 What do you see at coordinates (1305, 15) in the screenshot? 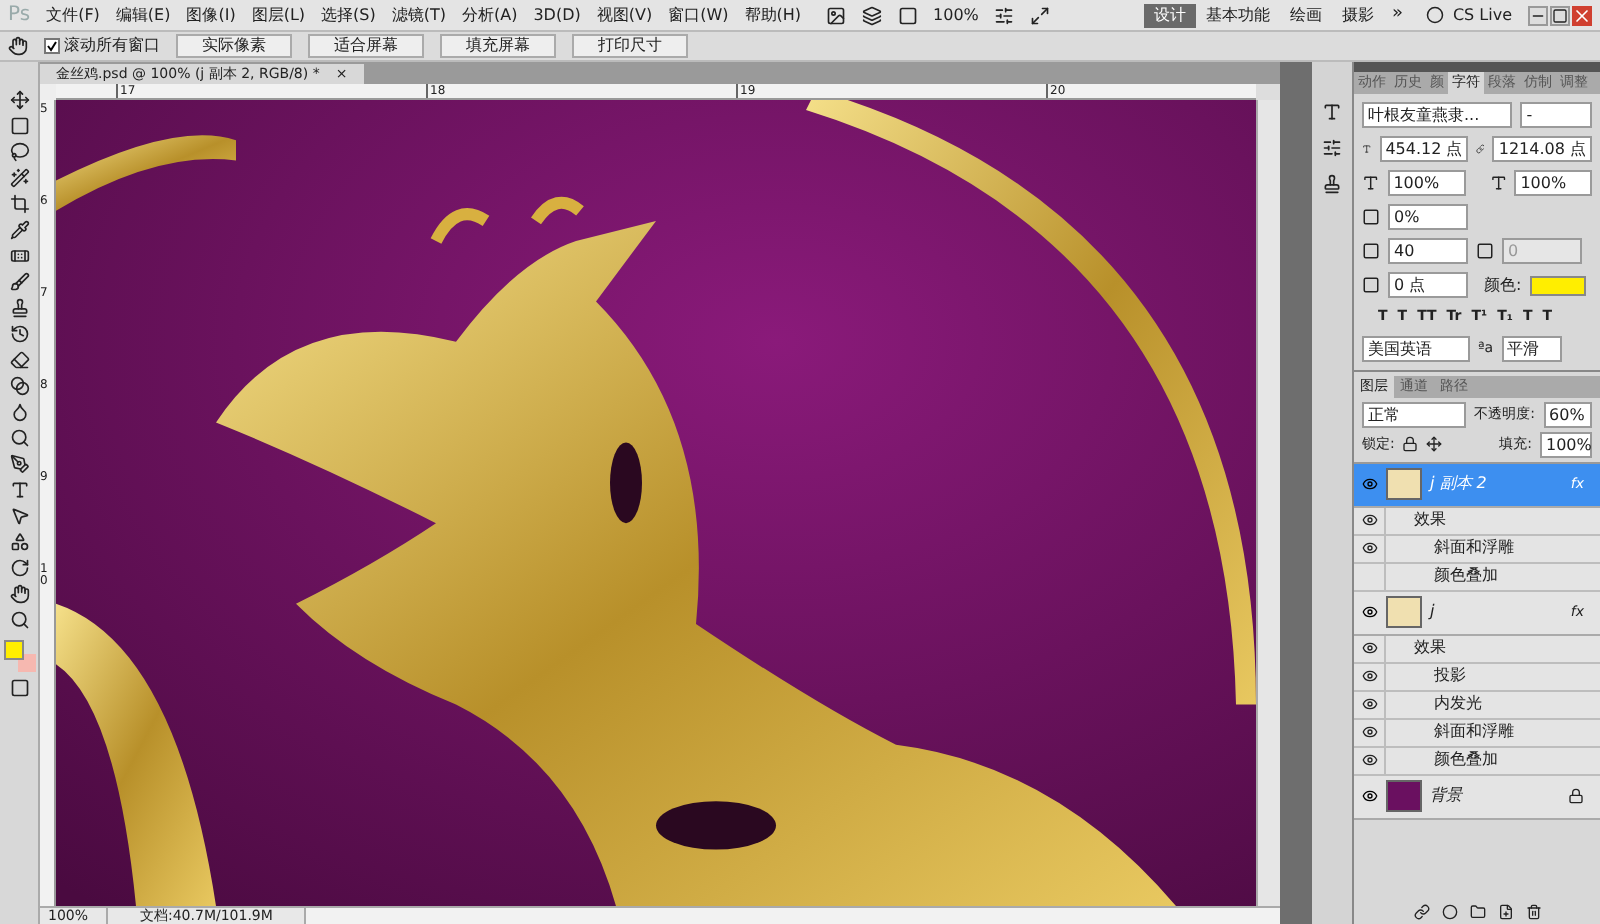
I see `workspace-tab: 绘画` at bounding box center [1305, 15].